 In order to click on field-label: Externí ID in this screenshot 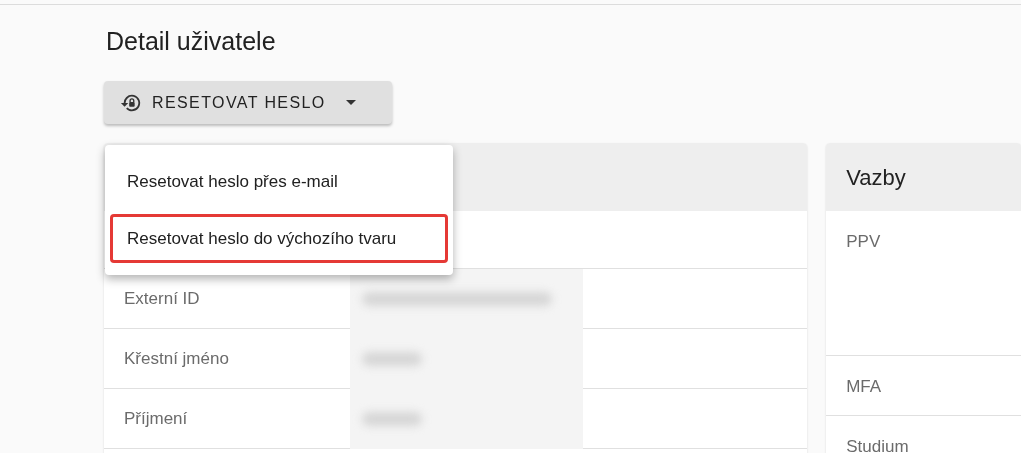, I will do `click(162, 298)`.